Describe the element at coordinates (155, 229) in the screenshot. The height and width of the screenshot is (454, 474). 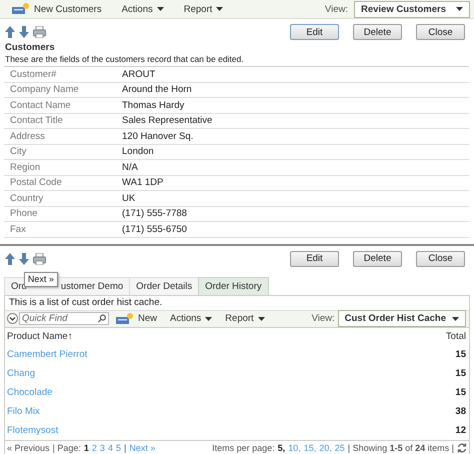
I see `field-value: (171) 555-6750` at that location.